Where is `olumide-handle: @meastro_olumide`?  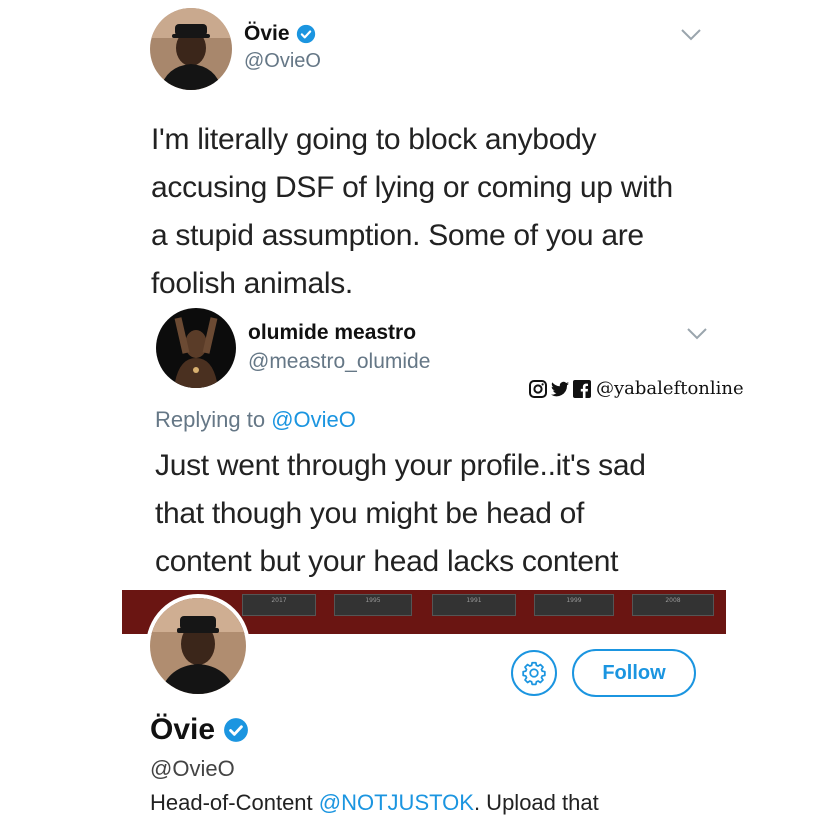 olumide-handle: @meastro_olumide is located at coordinates (339, 362).